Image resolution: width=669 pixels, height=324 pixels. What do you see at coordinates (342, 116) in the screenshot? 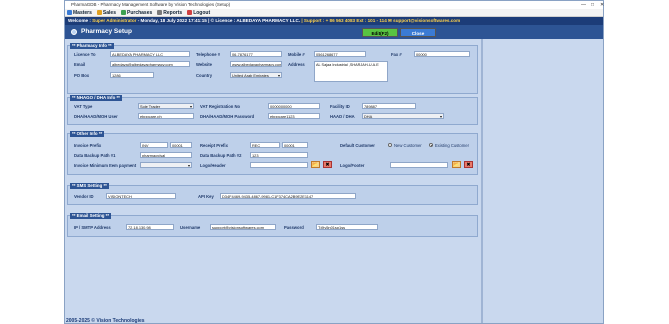
I see `haad-dha-label: HAAD / DHA` at bounding box center [342, 116].